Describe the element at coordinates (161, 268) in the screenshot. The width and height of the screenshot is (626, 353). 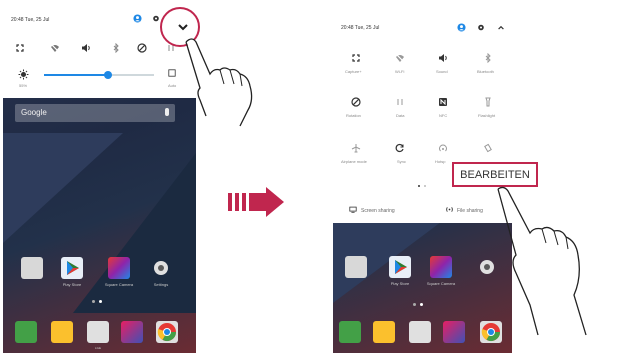
I see `settings-app` at that location.